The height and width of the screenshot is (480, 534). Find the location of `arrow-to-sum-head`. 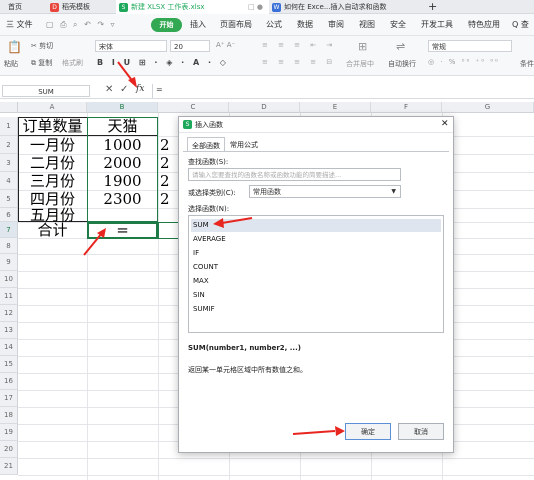

arrow-to-sum-head is located at coordinates (218, 223).